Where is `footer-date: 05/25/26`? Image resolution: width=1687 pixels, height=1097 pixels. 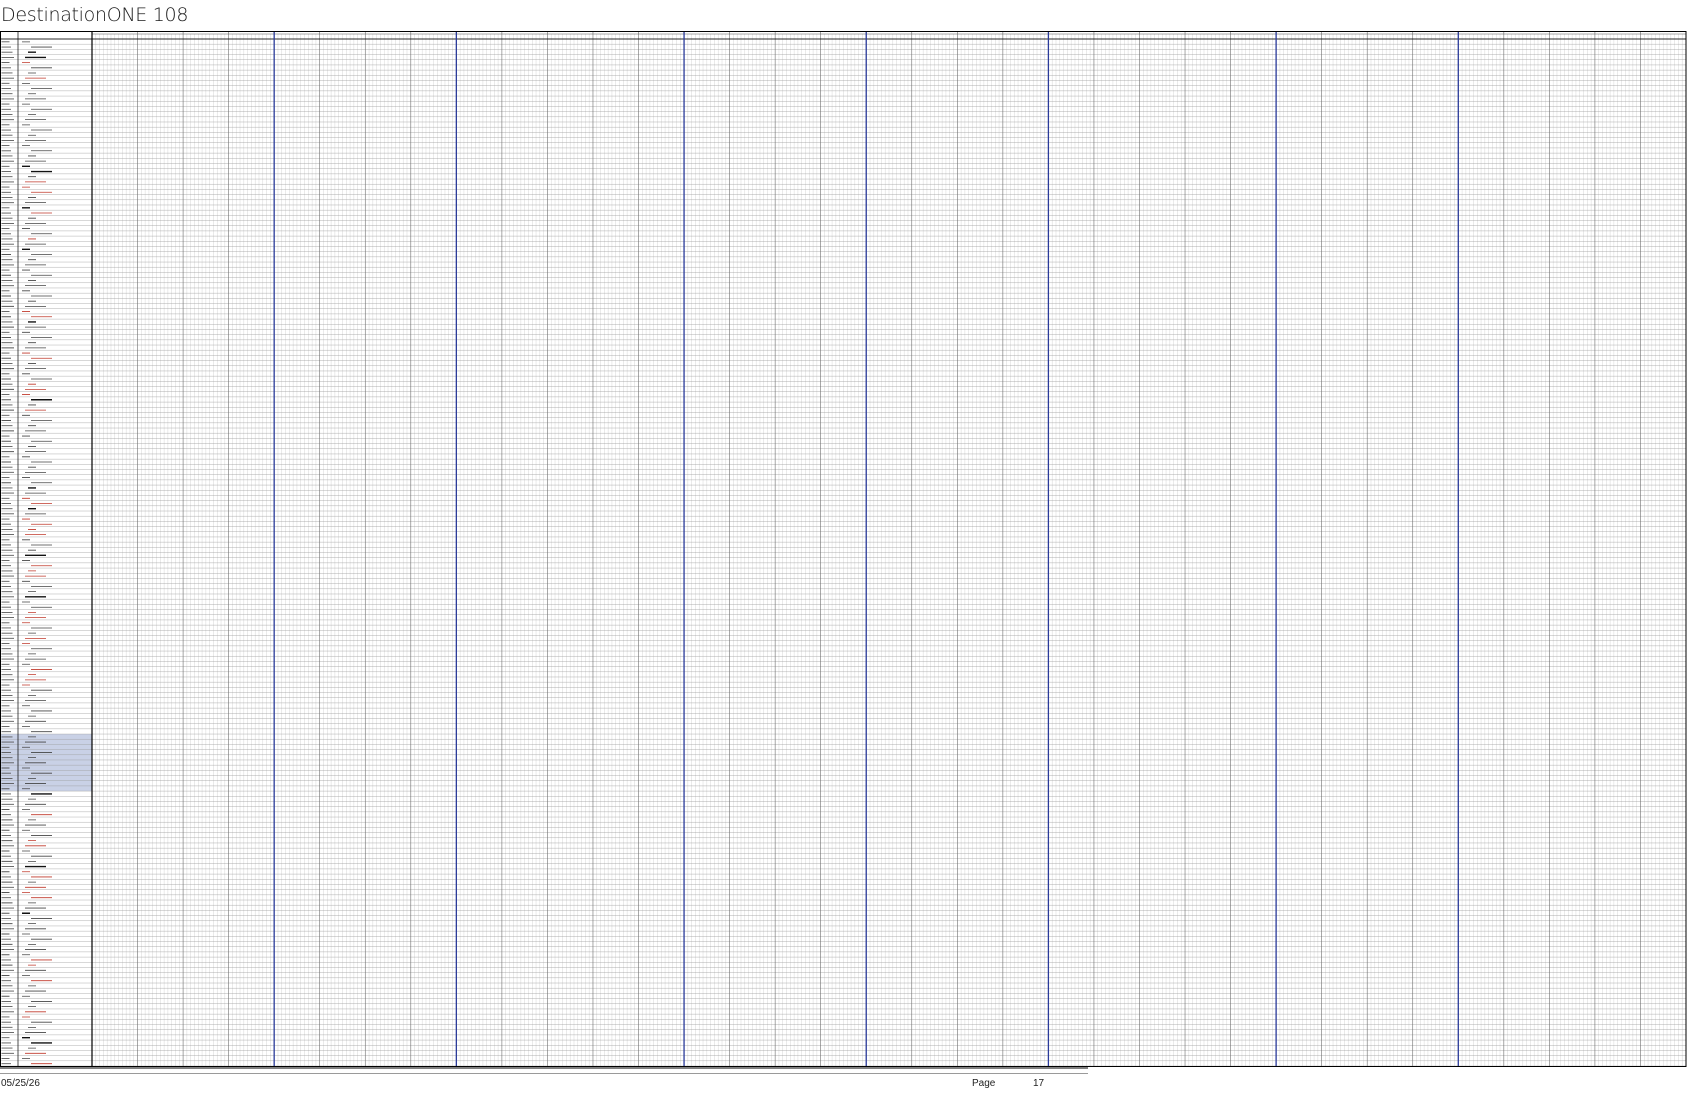 footer-date: 05/25/26 is located at coordinates (20, 1083).